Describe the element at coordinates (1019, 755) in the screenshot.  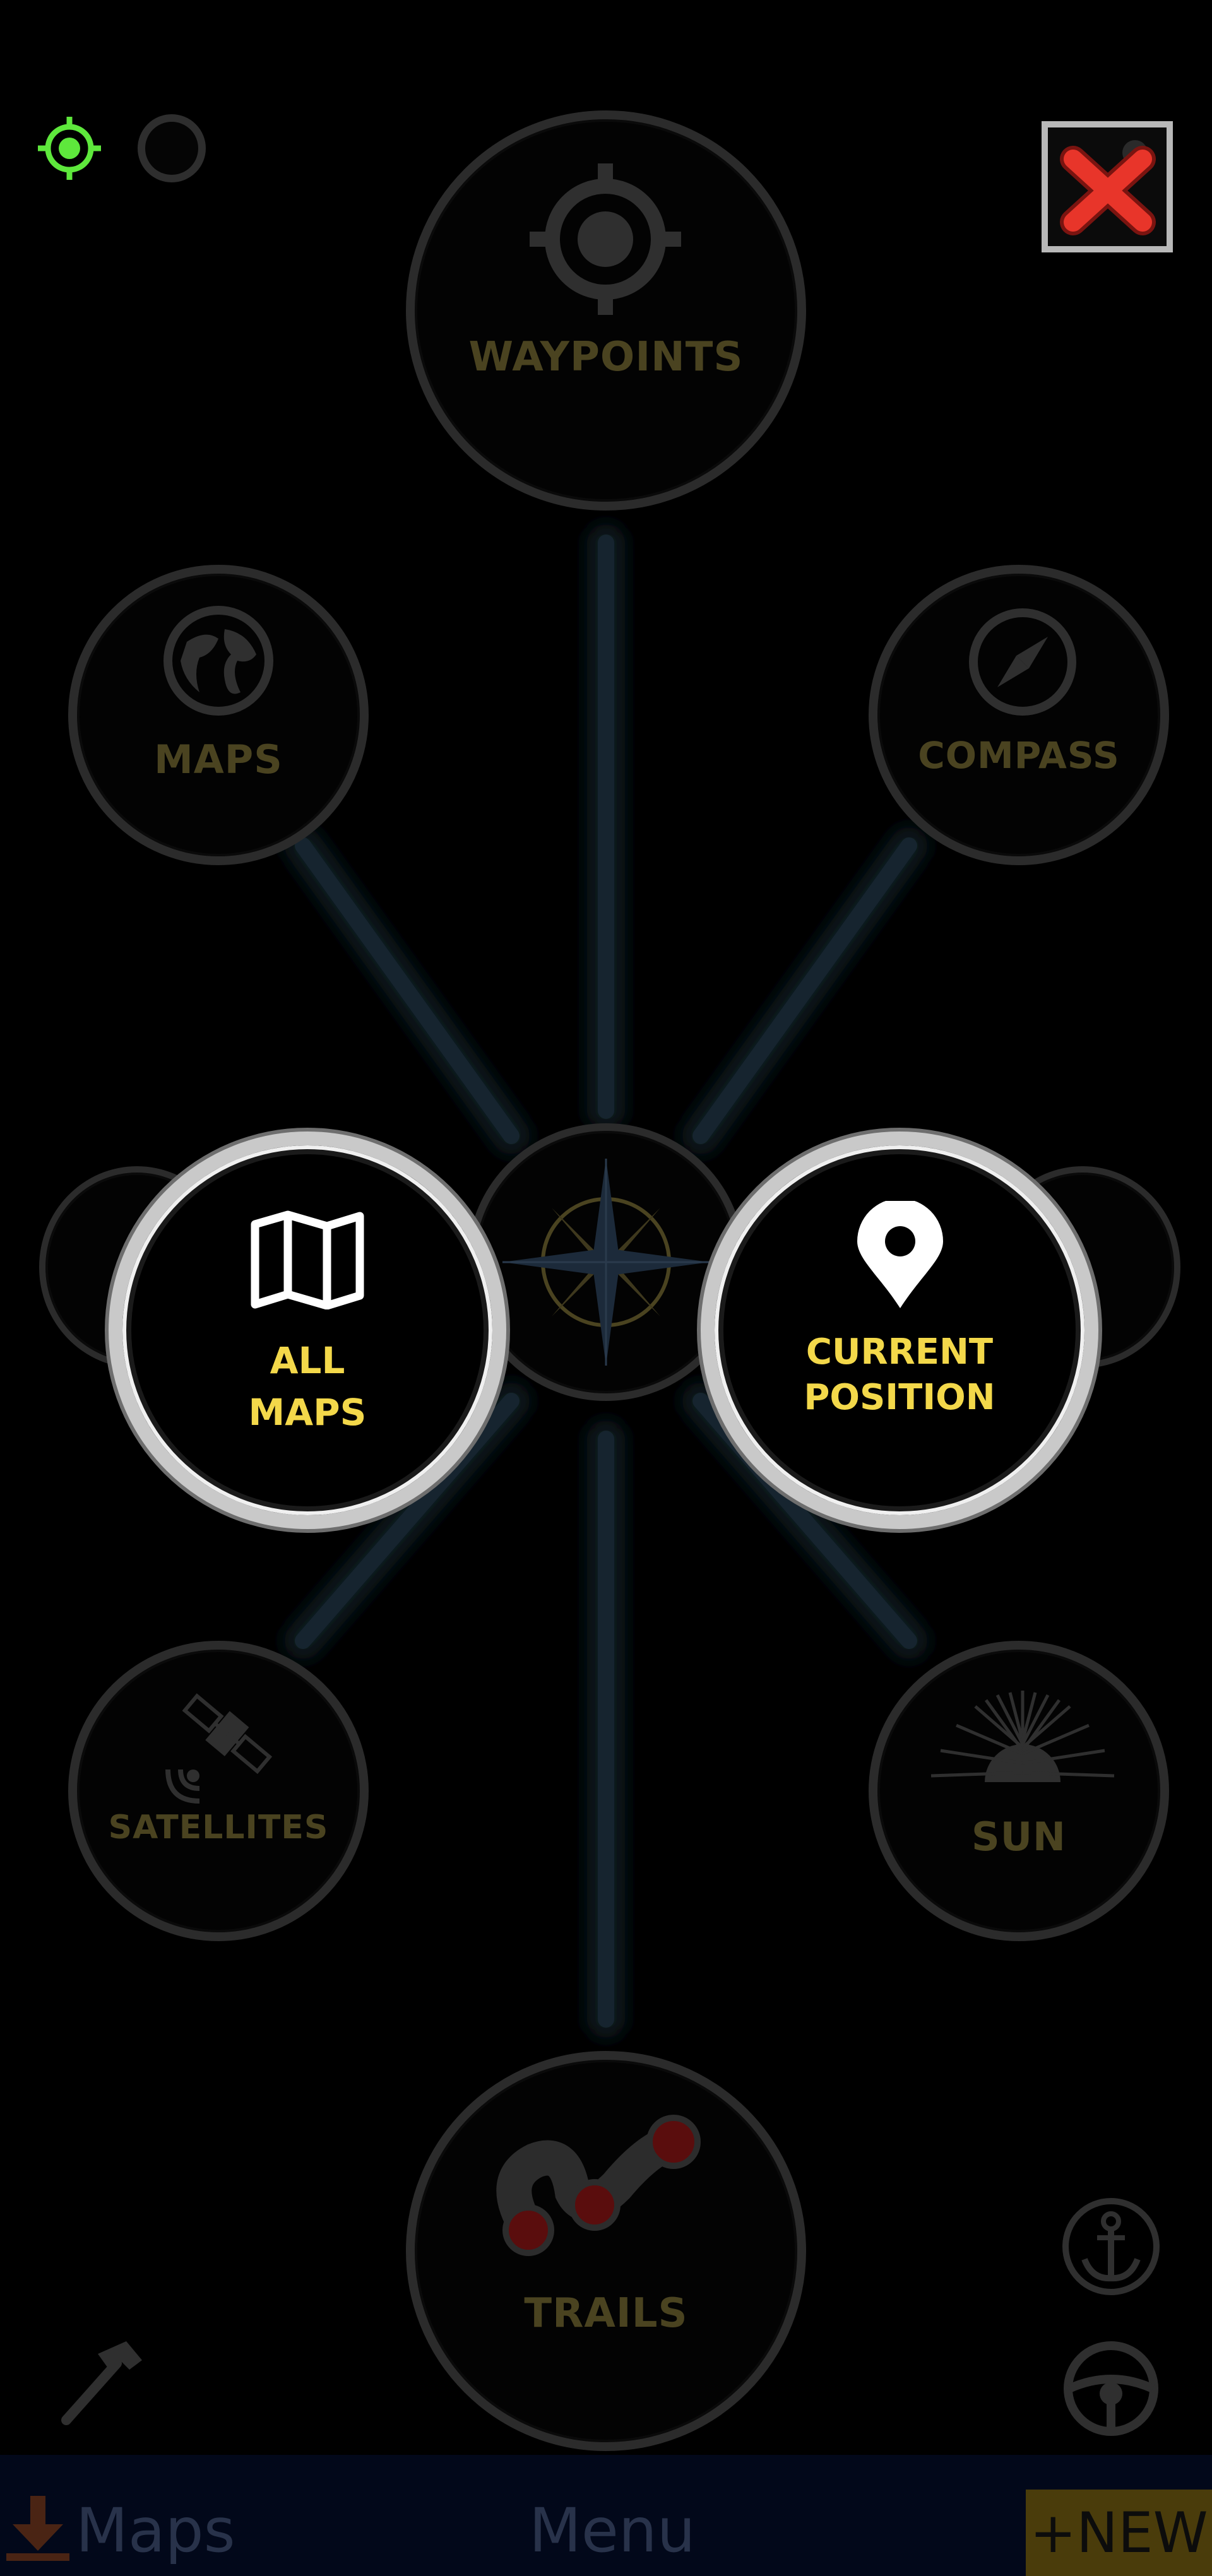
I see `compass-label: COMPASS` at that location.